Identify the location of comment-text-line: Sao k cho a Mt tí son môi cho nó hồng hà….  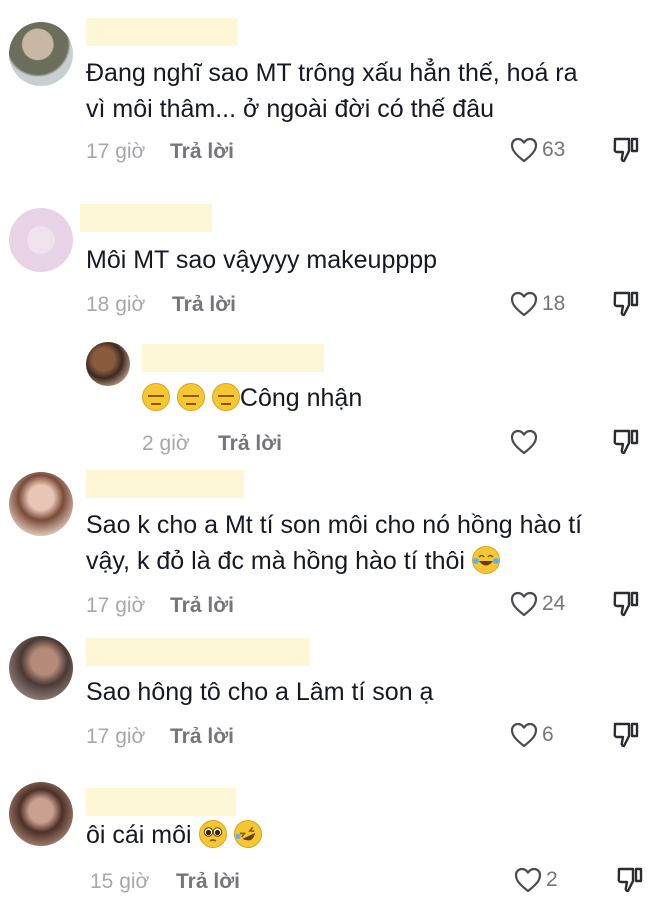
(334, 525).